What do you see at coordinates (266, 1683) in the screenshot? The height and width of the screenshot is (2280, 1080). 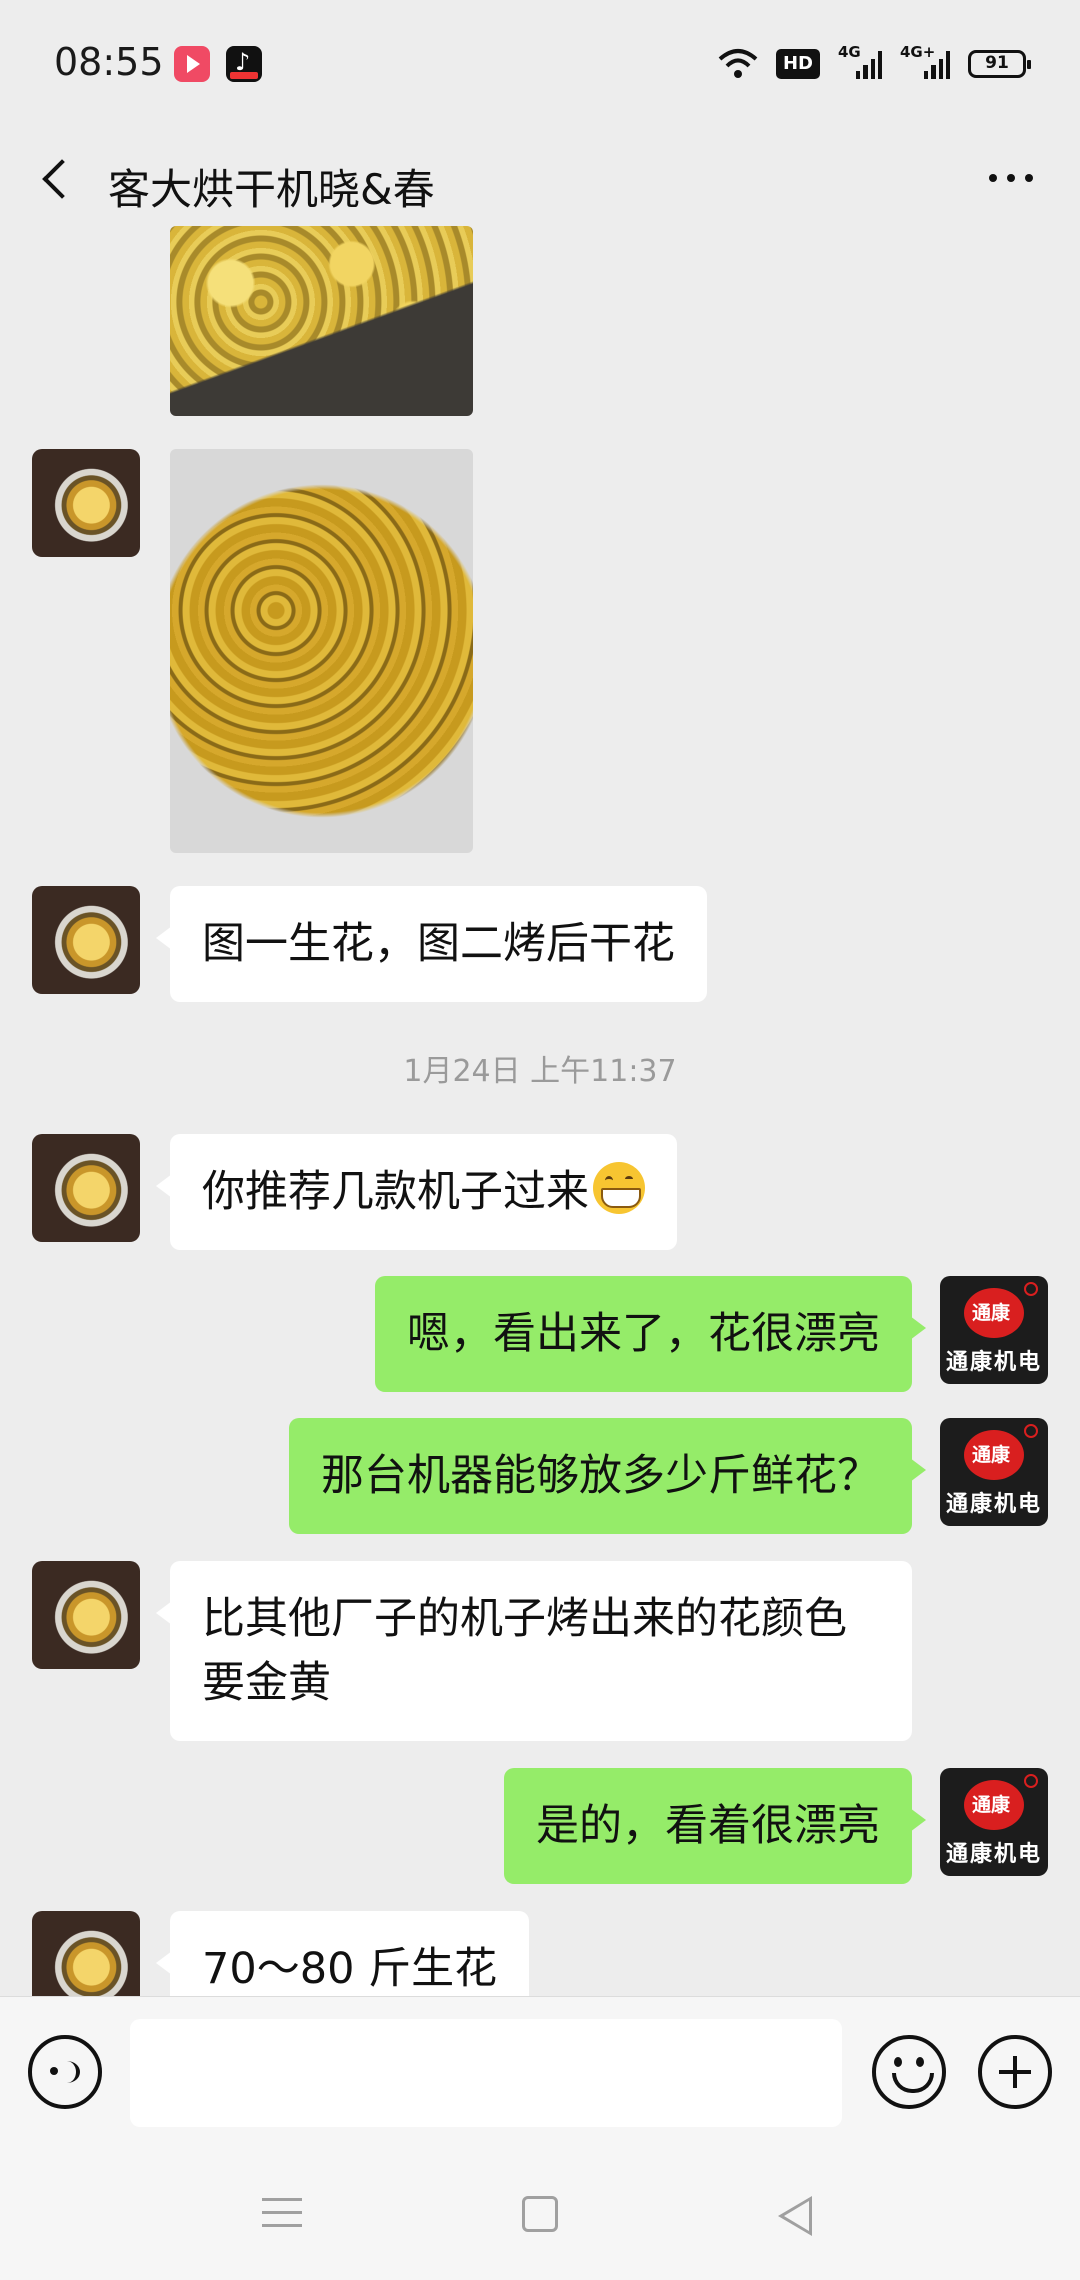 I see `message-text-line: 要金黄` at bounding box center [266, 1683].